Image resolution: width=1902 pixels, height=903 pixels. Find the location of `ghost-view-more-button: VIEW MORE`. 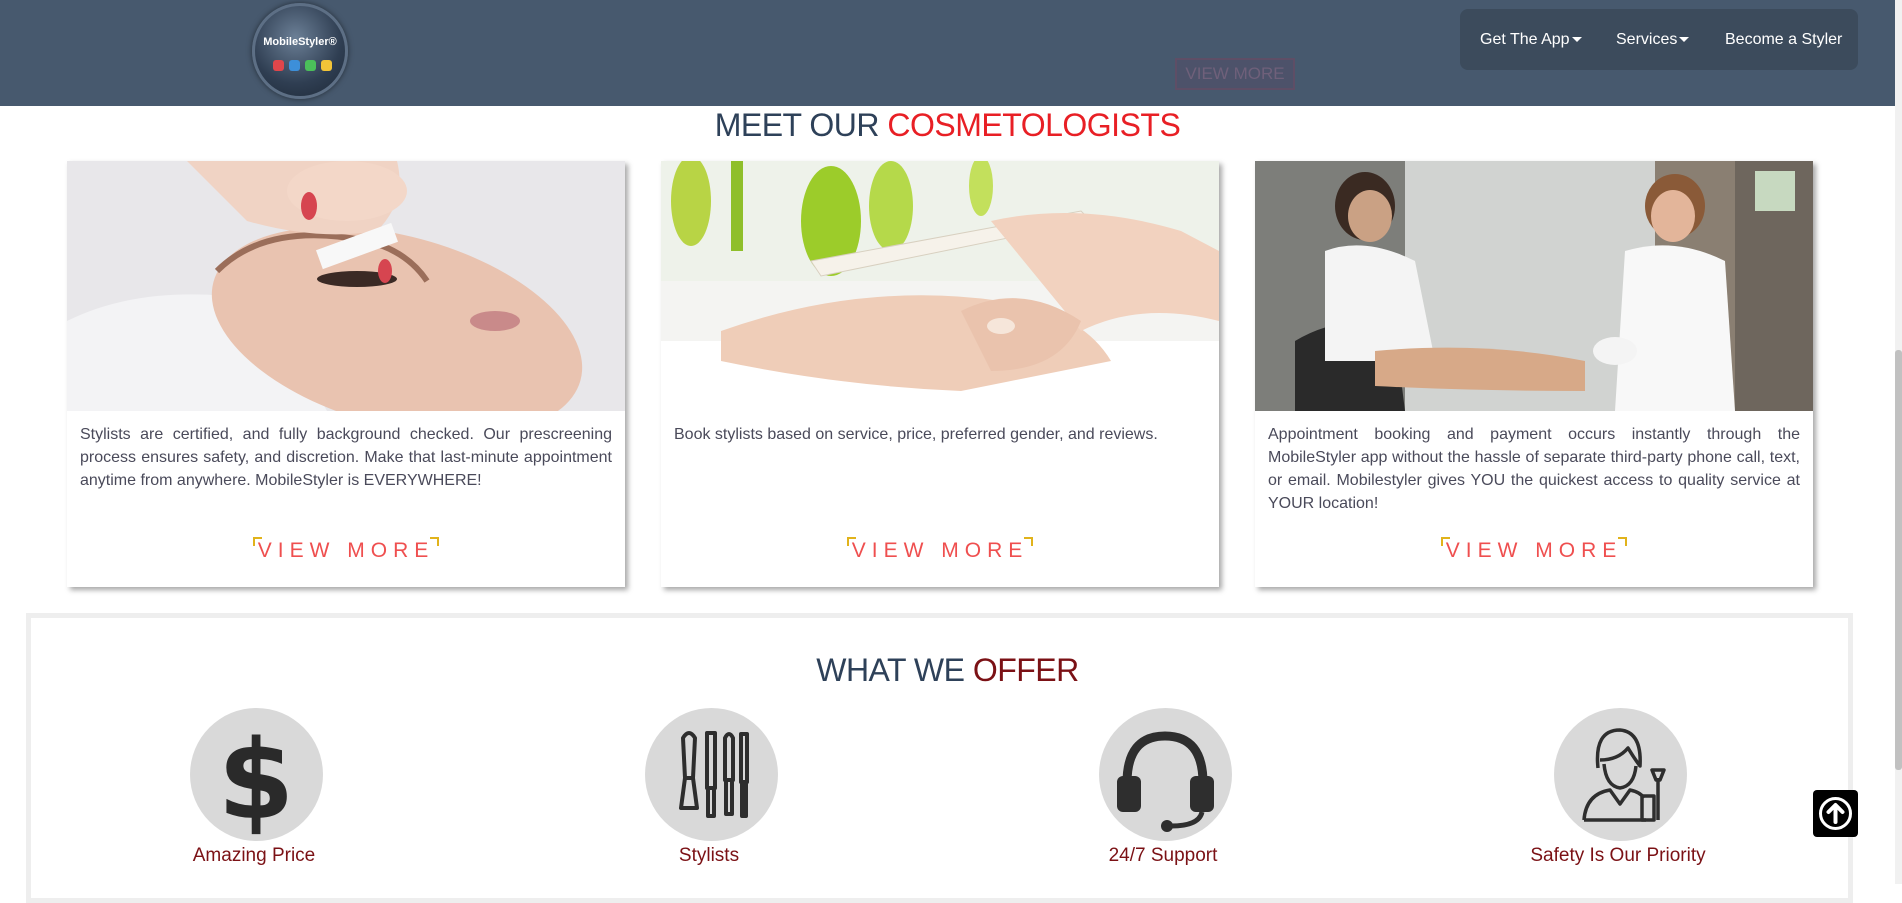

ghost-view-more-button: VIEW MORE is located at coordinates (1235, 74).